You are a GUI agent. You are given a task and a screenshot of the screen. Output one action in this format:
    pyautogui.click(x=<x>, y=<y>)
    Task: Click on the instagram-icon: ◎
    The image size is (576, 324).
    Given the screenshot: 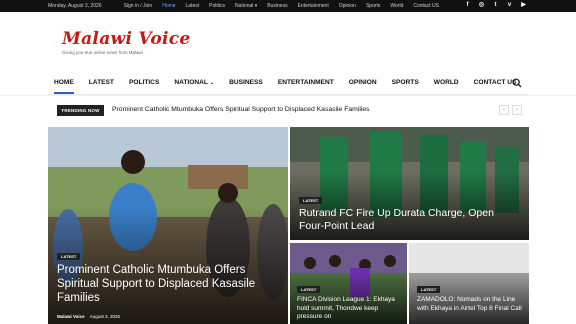 What is the action you would take?
    pyautogui.click(x=481, y=5)
    